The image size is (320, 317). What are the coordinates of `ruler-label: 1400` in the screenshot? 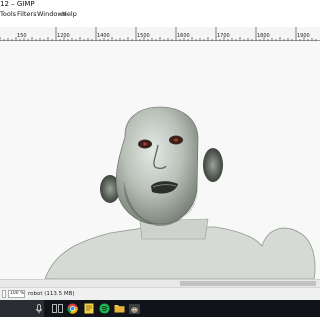 It's located at (103, 36).